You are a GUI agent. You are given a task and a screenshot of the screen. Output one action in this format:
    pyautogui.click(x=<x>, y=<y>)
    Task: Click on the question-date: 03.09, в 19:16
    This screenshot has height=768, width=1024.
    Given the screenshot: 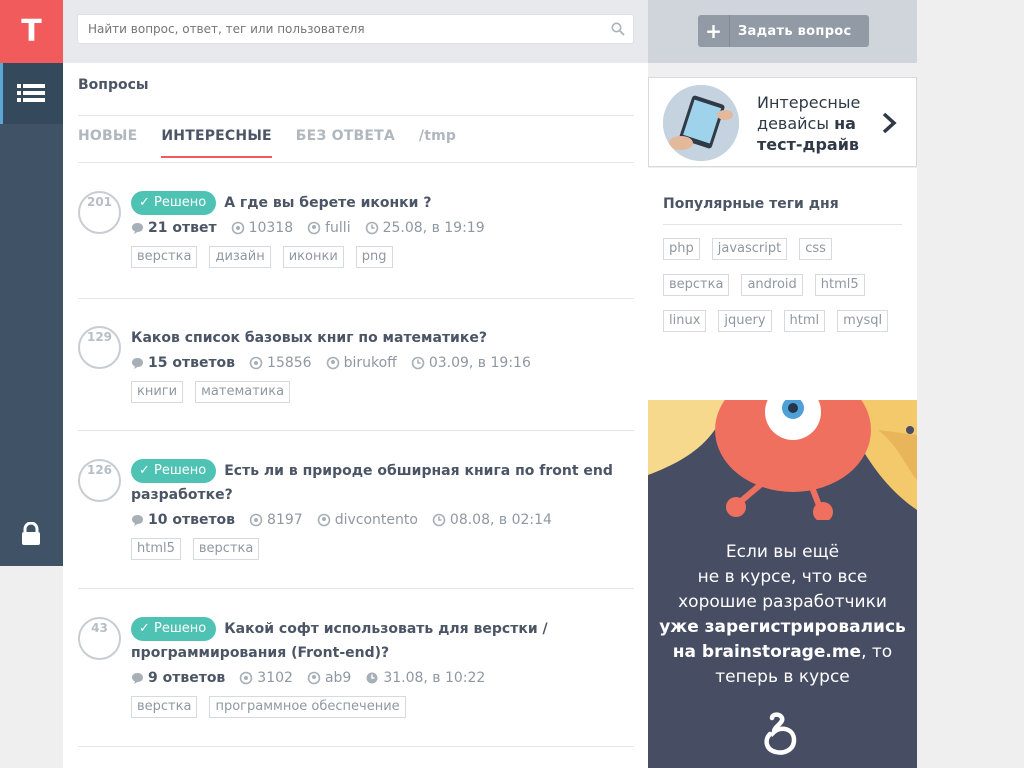 What is the action you would take?
    pyautogui.click(x=479, y=363)
    